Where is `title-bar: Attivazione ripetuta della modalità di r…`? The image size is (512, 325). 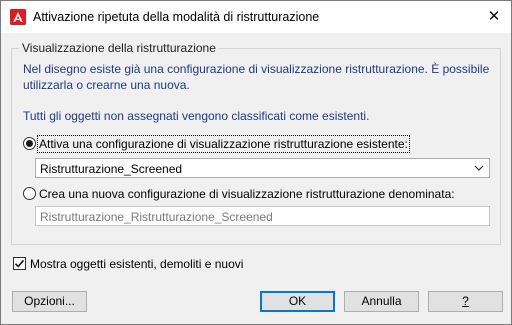
title-bar: Attivazione ripetuta della modalità di r… is located at coordinates (256, 17).